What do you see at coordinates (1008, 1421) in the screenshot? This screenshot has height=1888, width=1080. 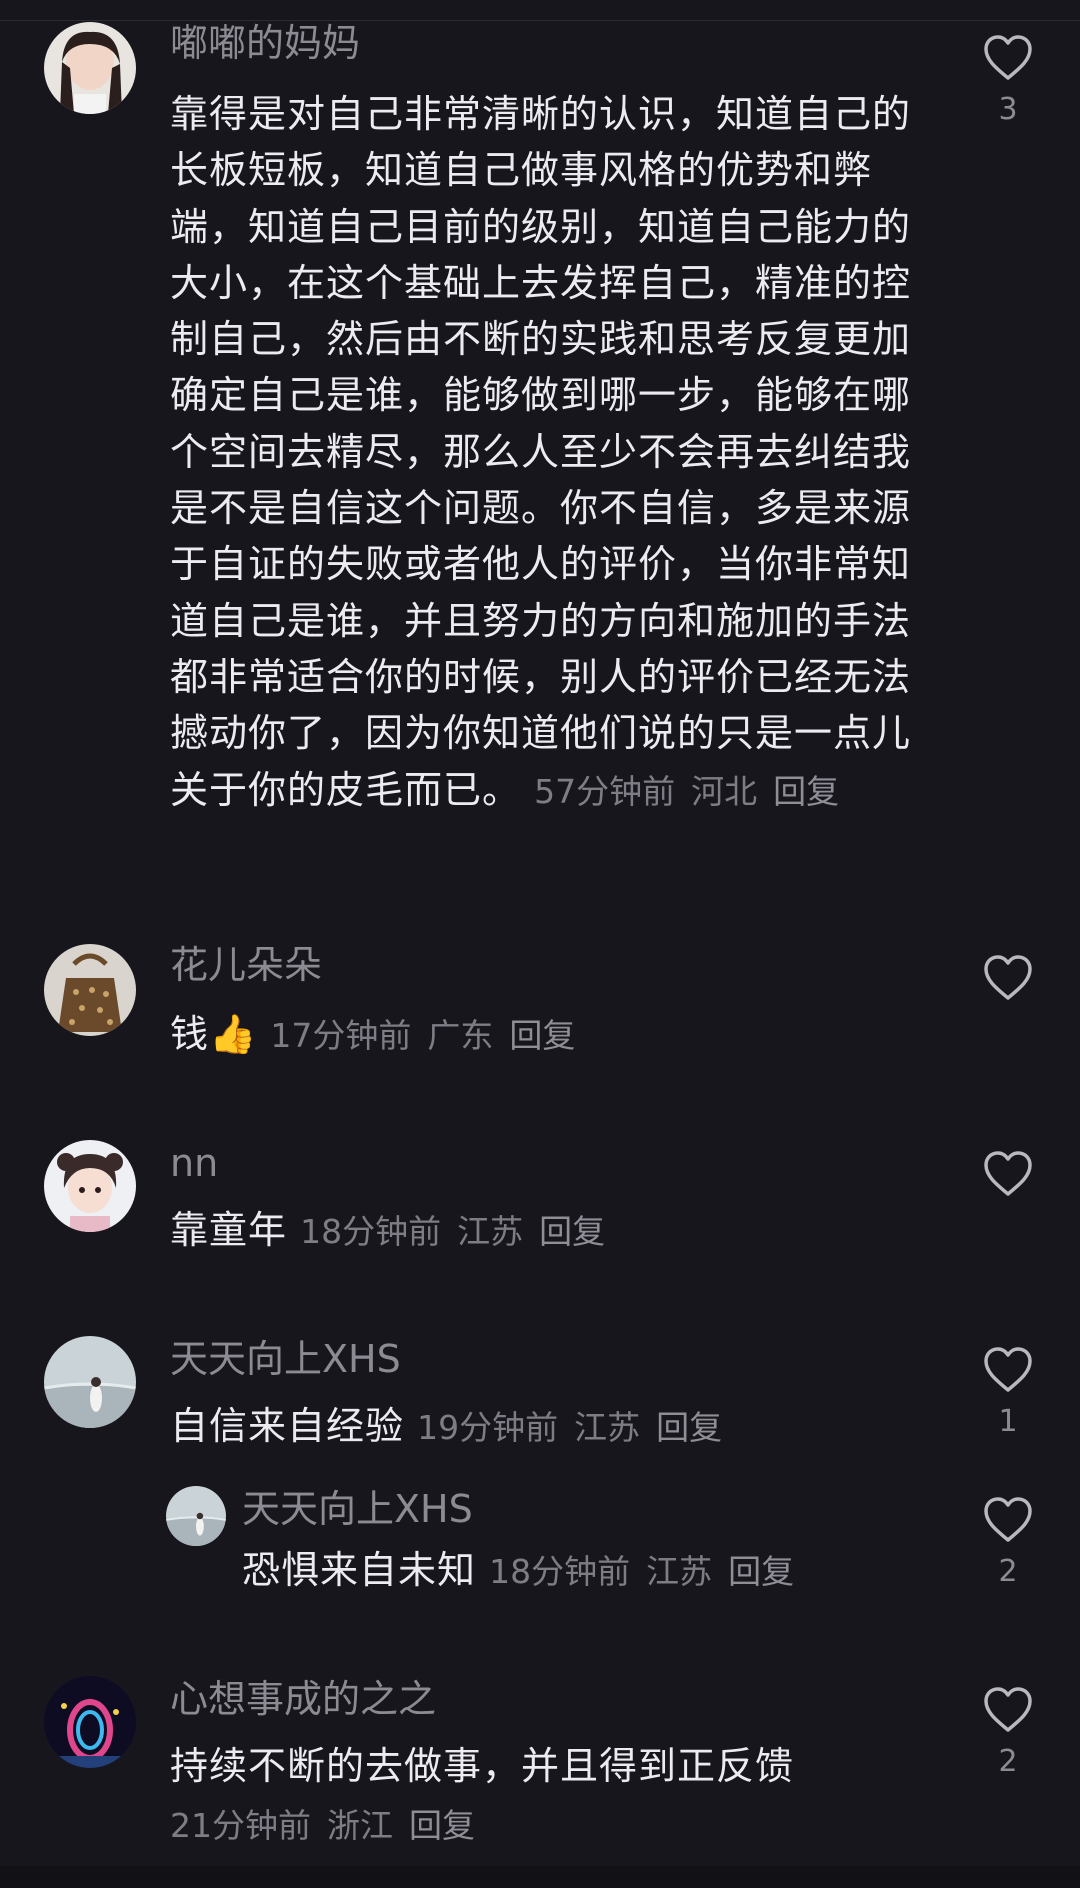 I see `like-count: 1` at bounding box center [1008, 1421].